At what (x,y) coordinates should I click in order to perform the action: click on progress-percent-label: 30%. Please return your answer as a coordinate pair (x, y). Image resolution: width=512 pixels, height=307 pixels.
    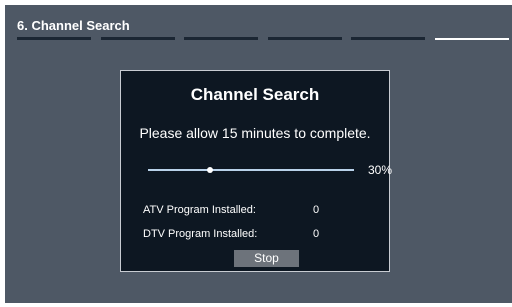
    Looking at the image, I should click on (380, 170).